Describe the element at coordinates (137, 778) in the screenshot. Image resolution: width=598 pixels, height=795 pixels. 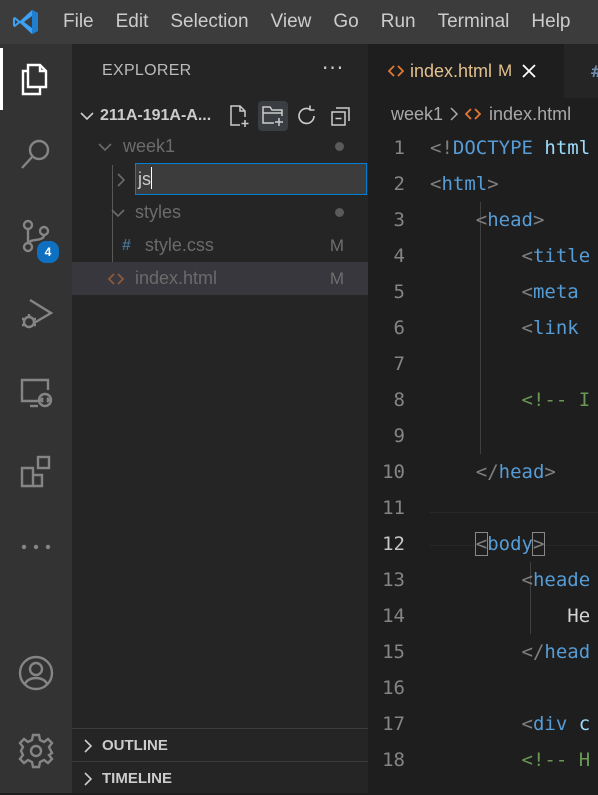
I see `timeline-section-label: TIMELINE` at that location.